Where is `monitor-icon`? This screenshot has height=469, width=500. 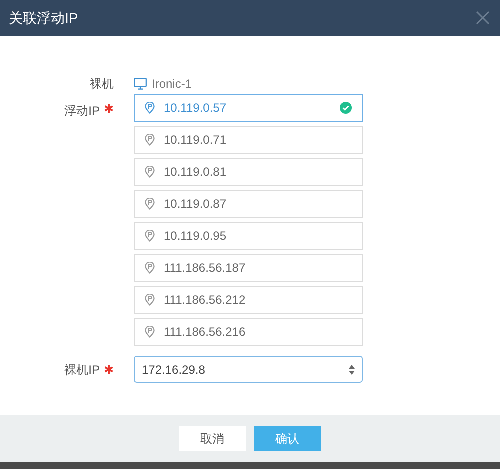 monitor-icon is located at coordinates (140, 84).